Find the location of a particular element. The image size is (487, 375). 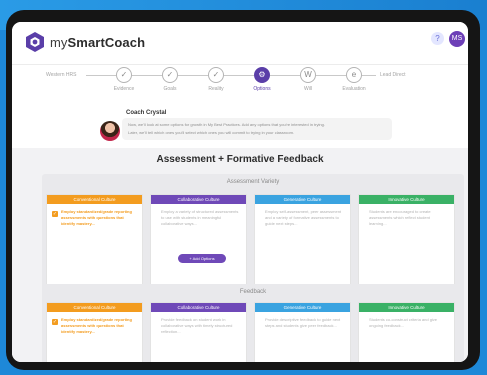

step-label-will: Will is located at coordinates (308, 89).